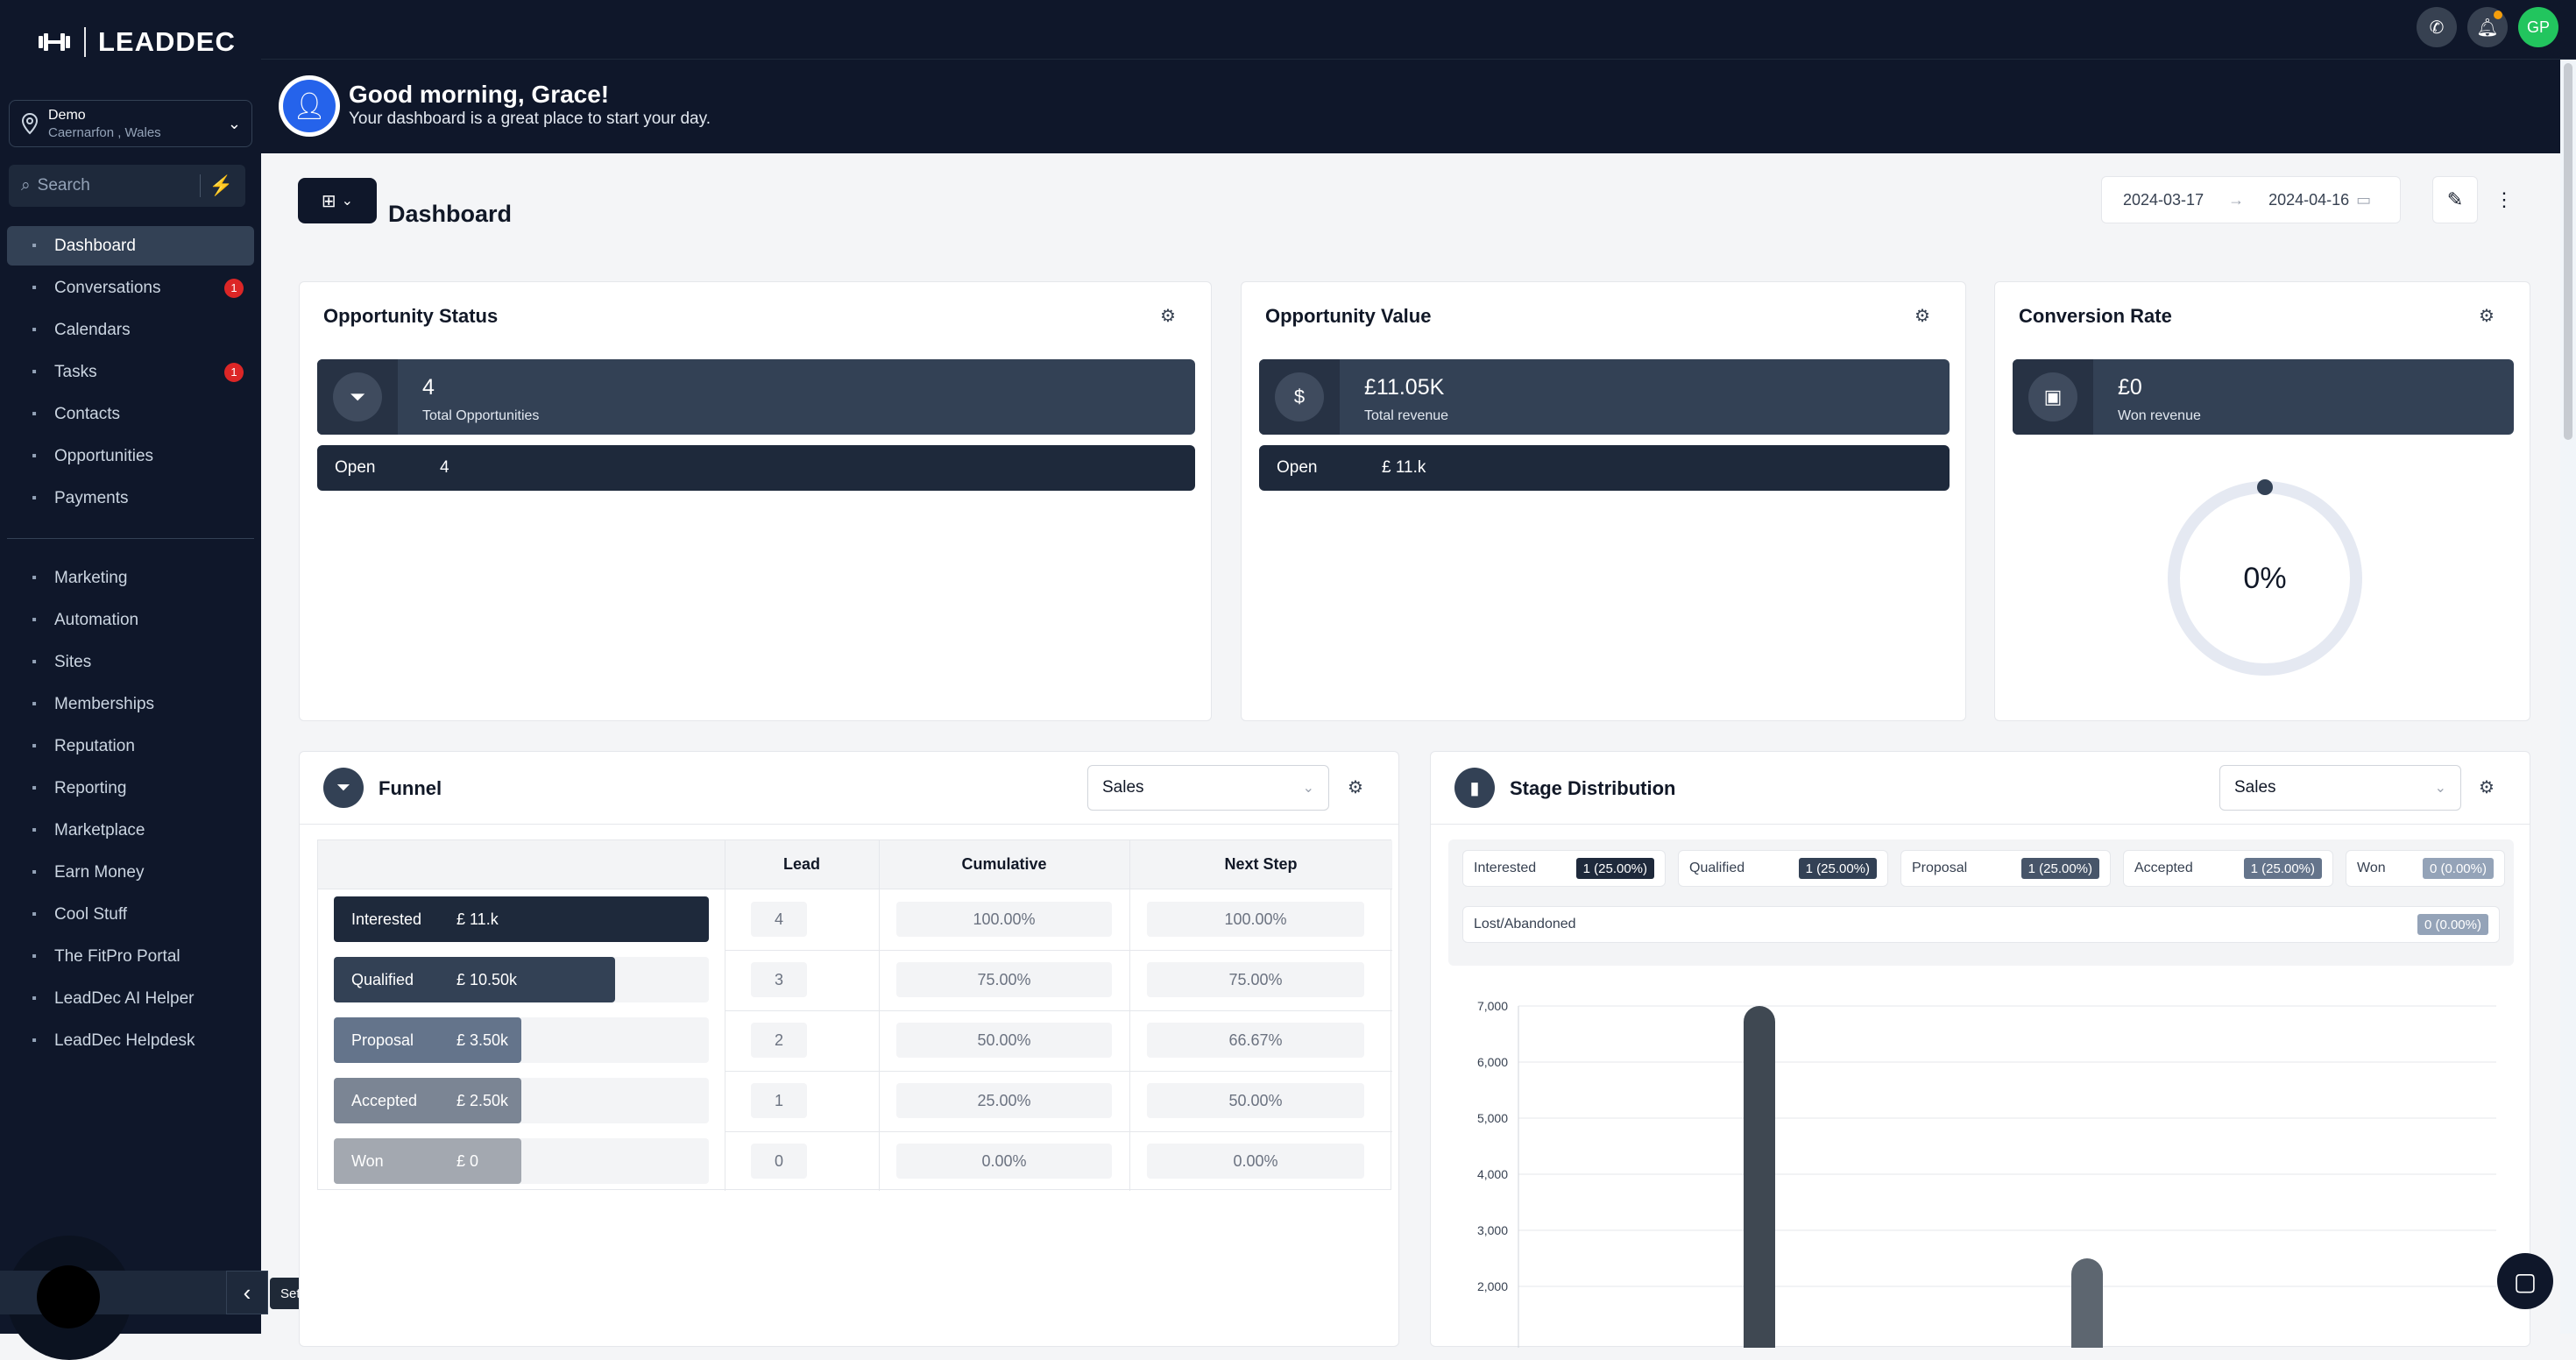 This screenshot has height=1360, width=2576. Describe the element at coordinates (2228, 868) in the screenshot. I see `stage-chip: Accepted 1 (25.00%)` at that location.